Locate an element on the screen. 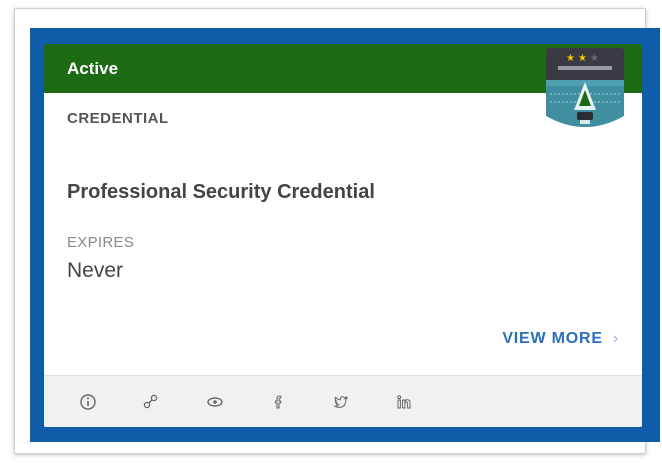 This screenshot has height=464, width=662. expires-label: EXPIRES is located at coordinates (101, 242).